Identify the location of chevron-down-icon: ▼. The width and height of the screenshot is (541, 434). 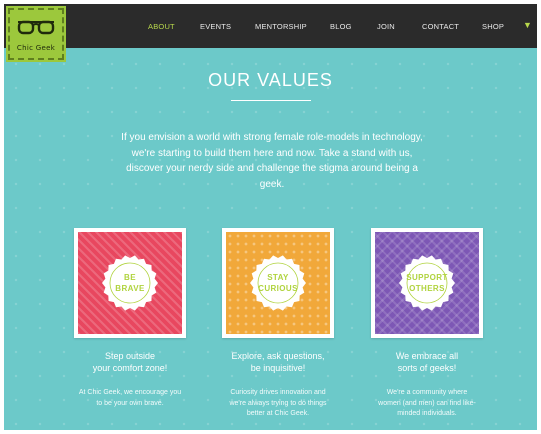
(527, 25).